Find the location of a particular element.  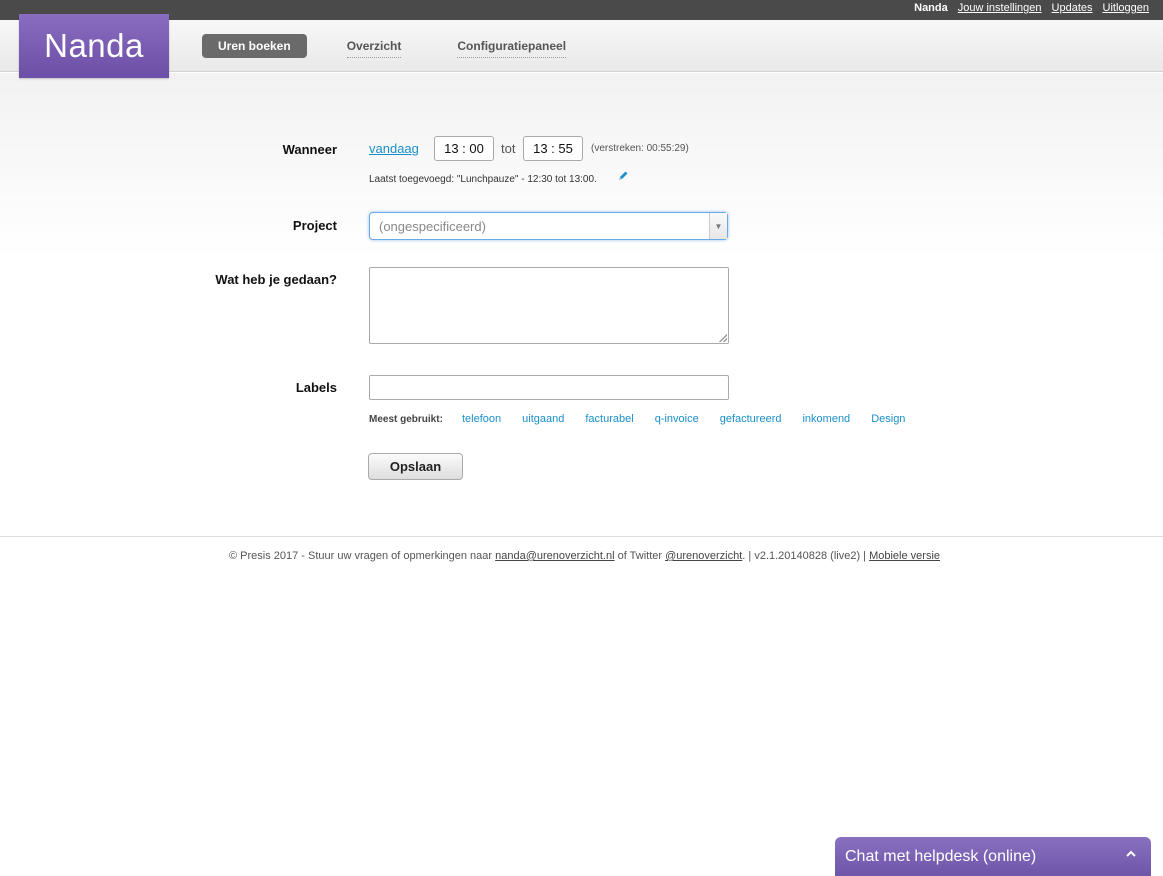

tab-overzicht: Overzicht is located at coordinates (374, 46).